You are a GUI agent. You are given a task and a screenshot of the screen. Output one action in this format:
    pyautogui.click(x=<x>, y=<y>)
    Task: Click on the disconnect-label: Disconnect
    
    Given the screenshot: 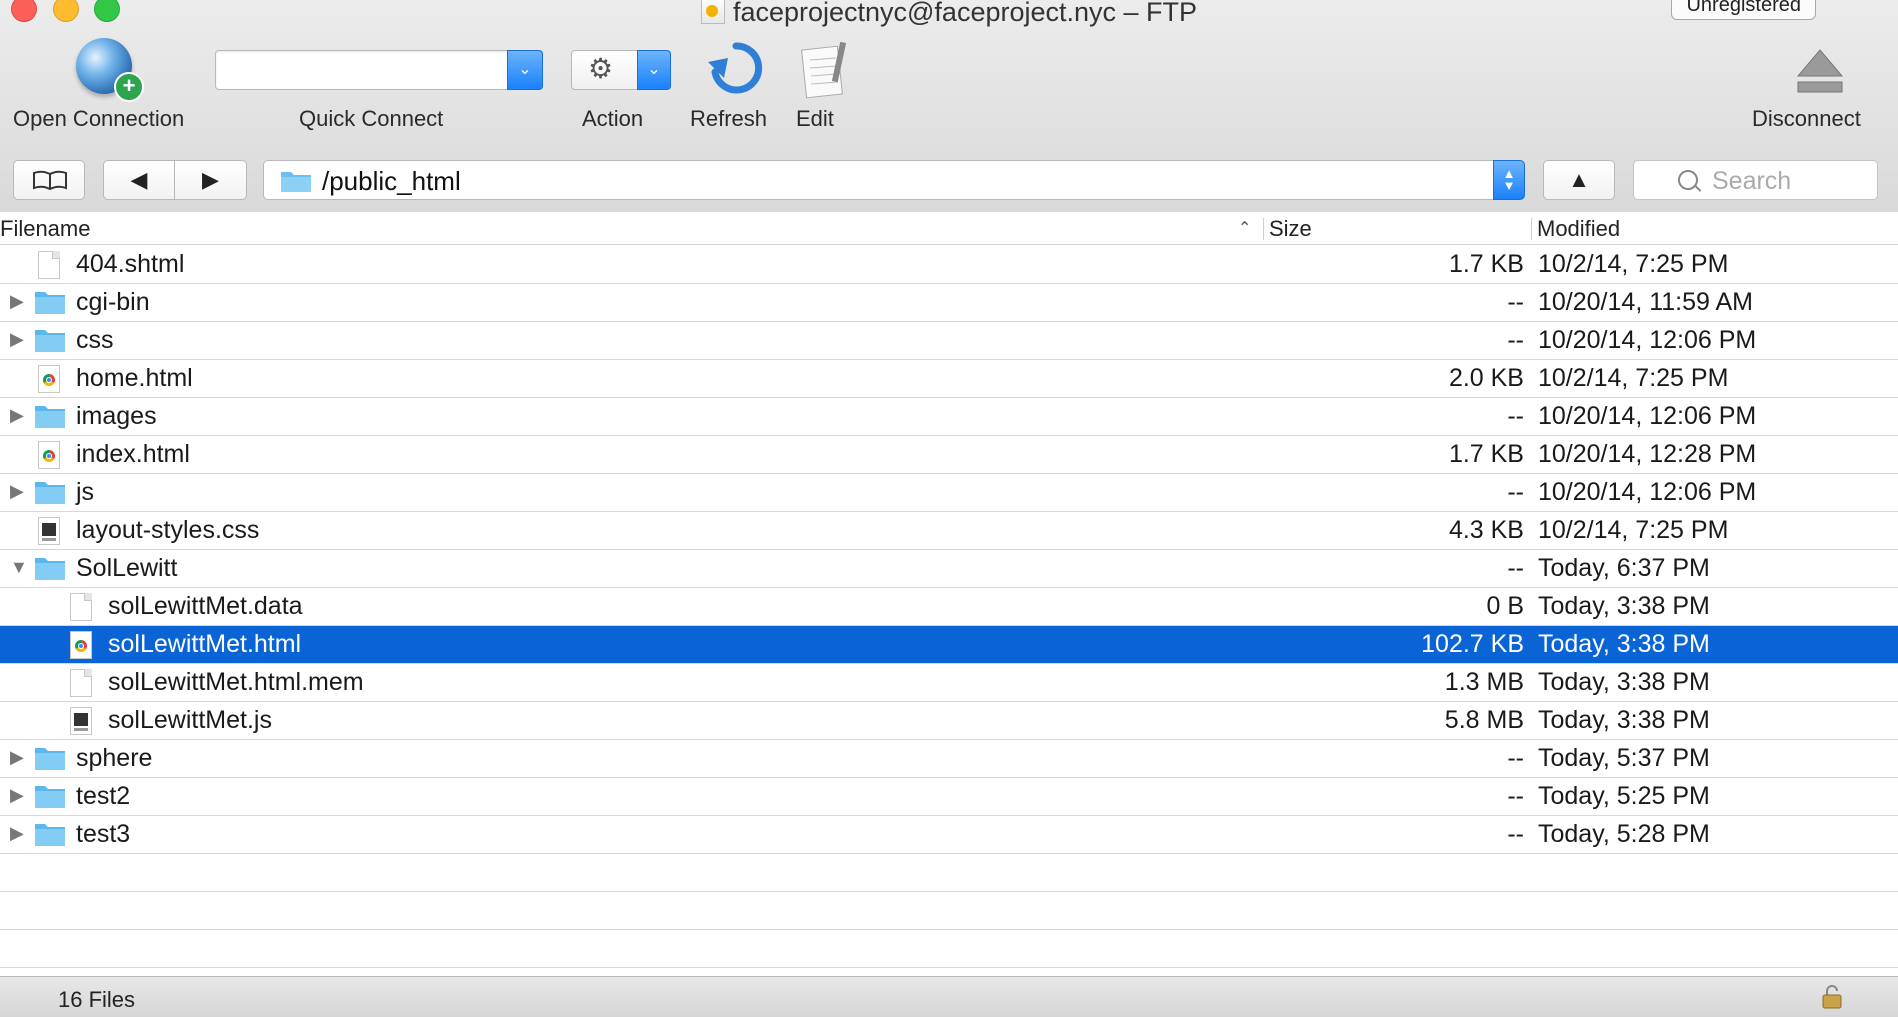 What is the action you would take?
    pyautogui.click(x=1806, y=119)
    